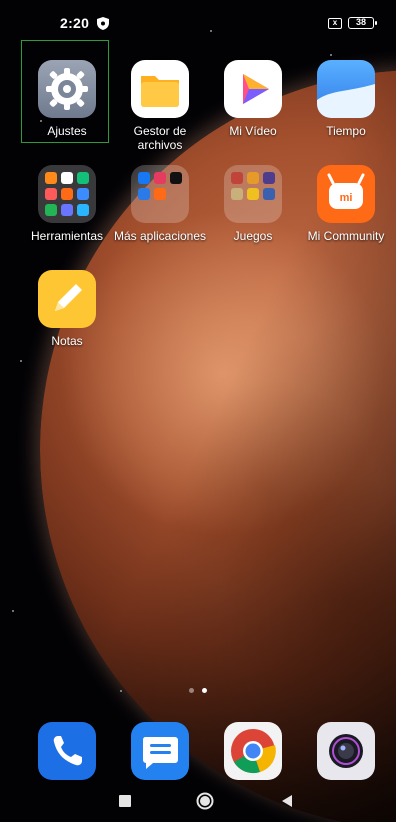  I want to click on chrome-icon, so click(253, 751).